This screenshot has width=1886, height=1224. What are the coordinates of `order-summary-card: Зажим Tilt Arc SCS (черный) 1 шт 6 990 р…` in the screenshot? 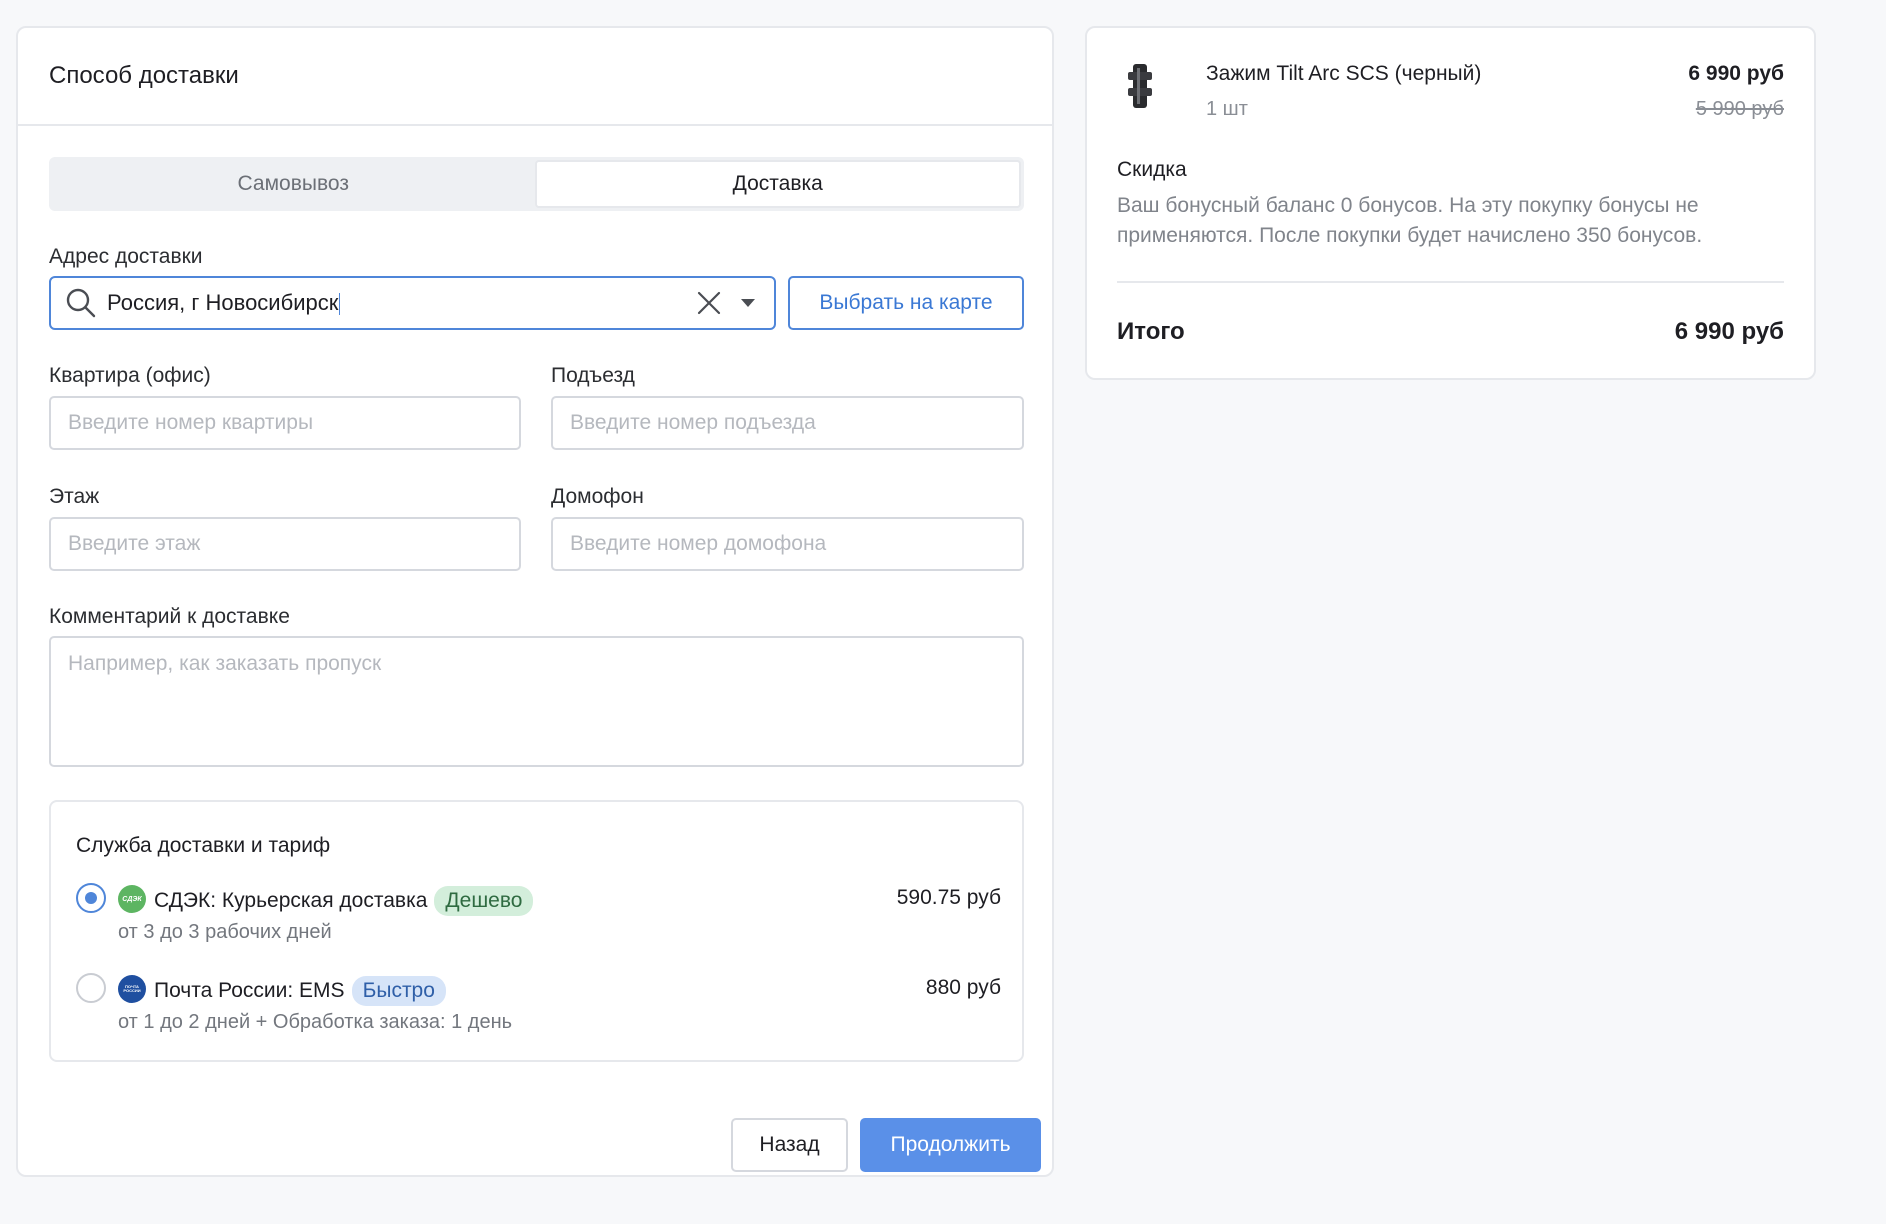 It's located at (1450, 203).